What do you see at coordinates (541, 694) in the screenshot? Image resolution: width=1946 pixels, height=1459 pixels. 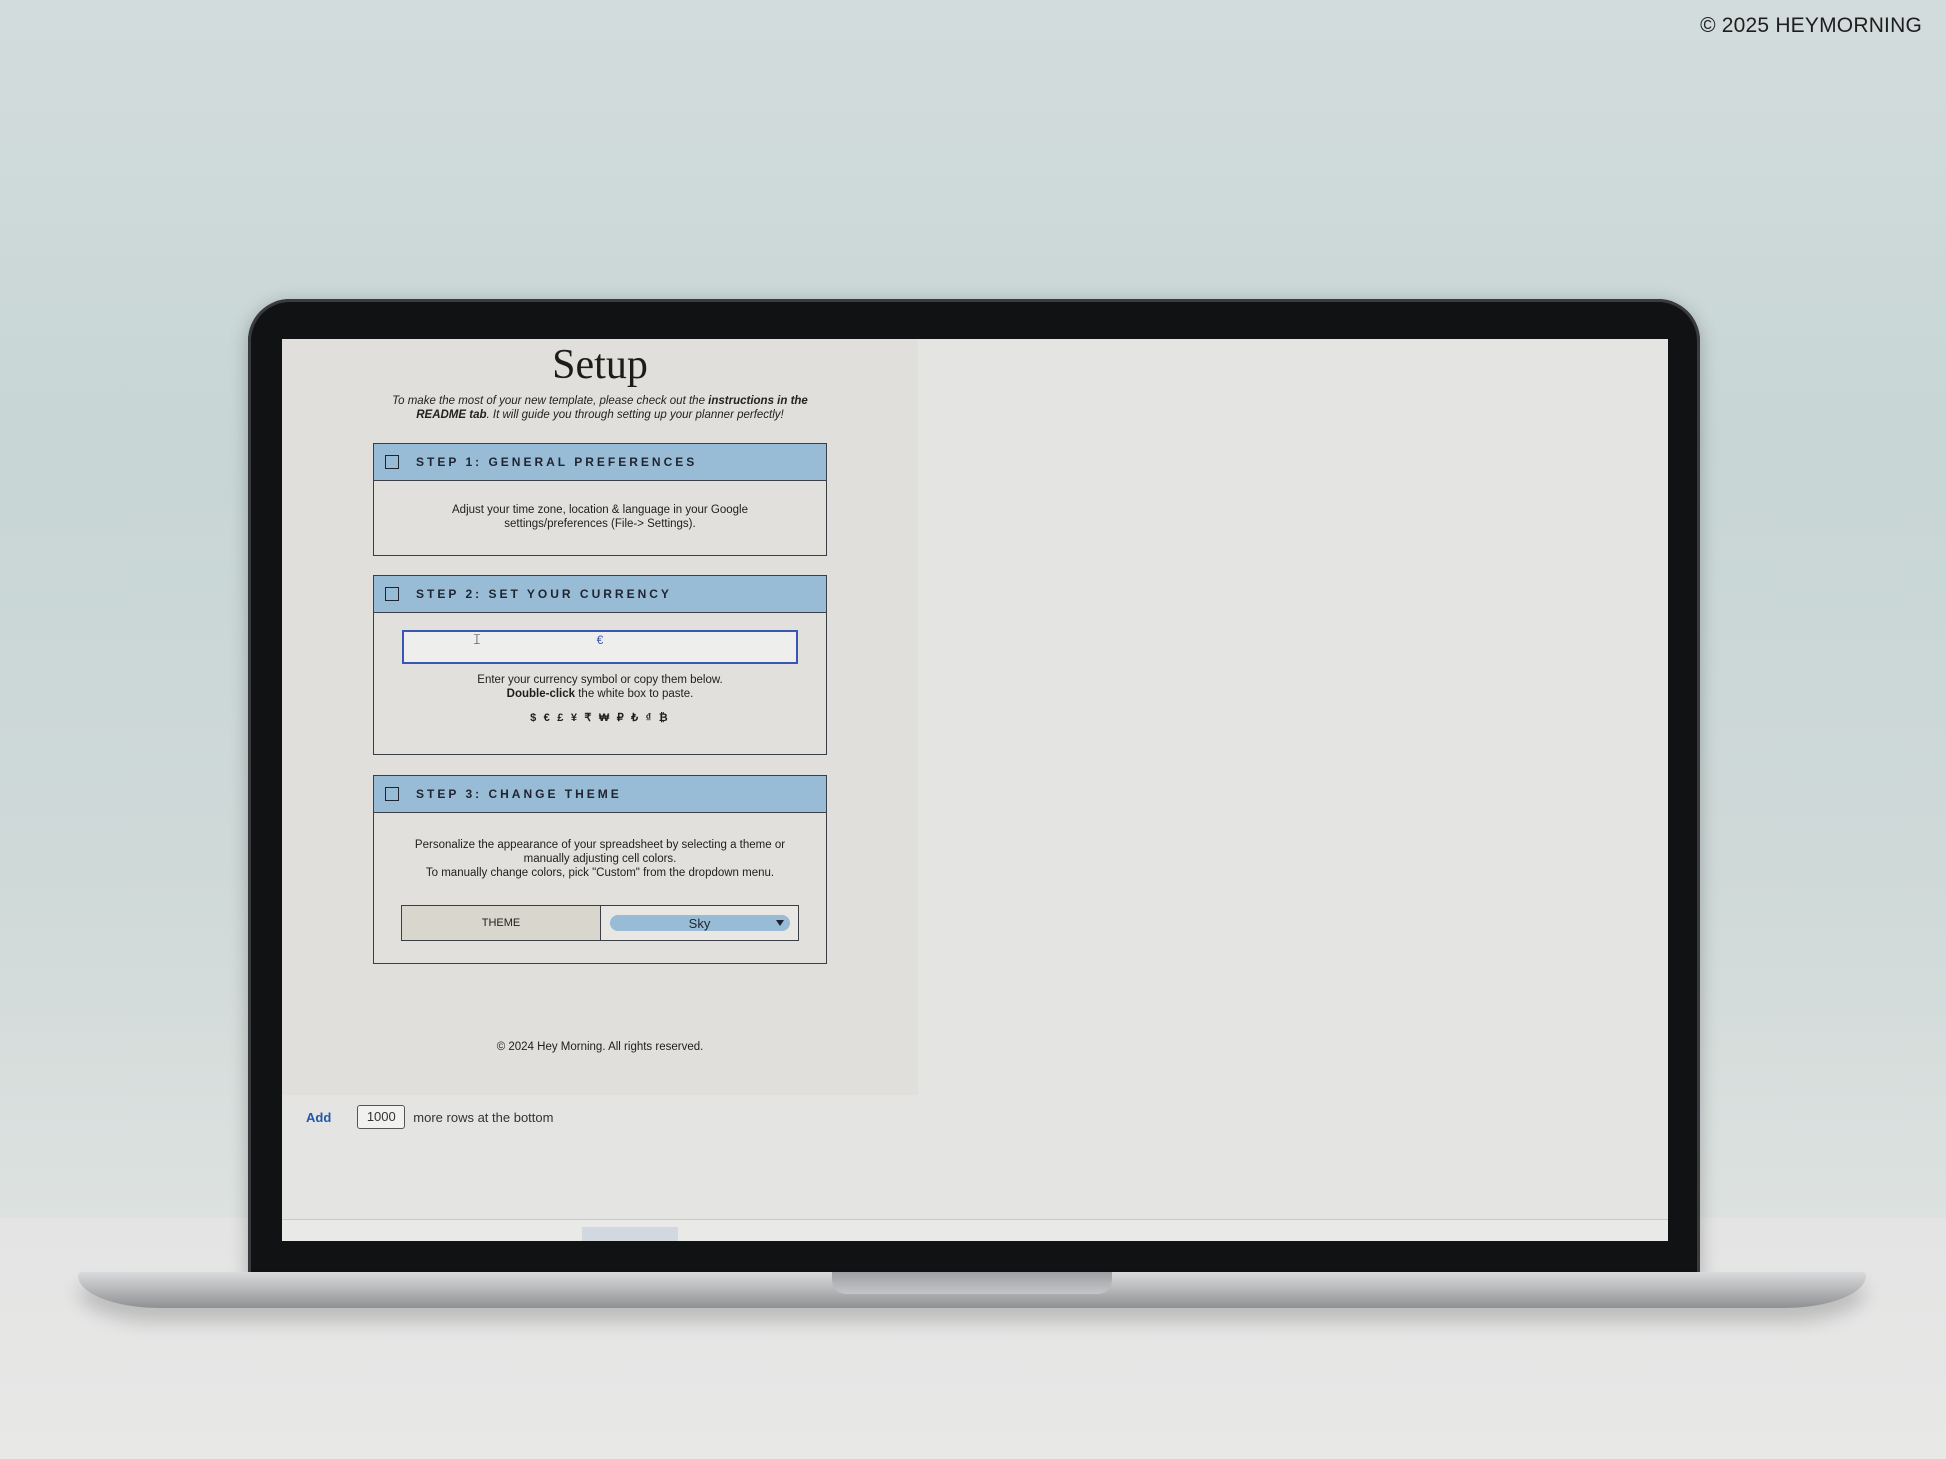 I see `step2-bold: Double-click` at bounding box center [541, 694].